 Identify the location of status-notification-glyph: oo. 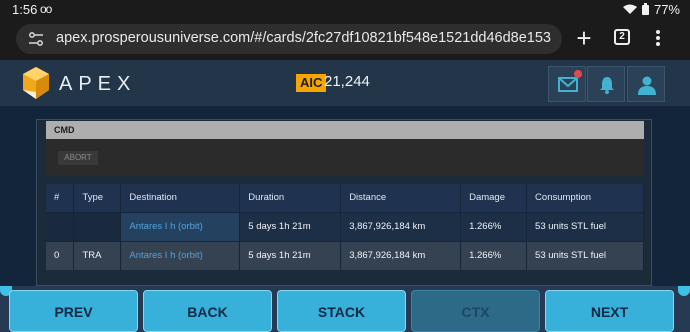
(46, 9).